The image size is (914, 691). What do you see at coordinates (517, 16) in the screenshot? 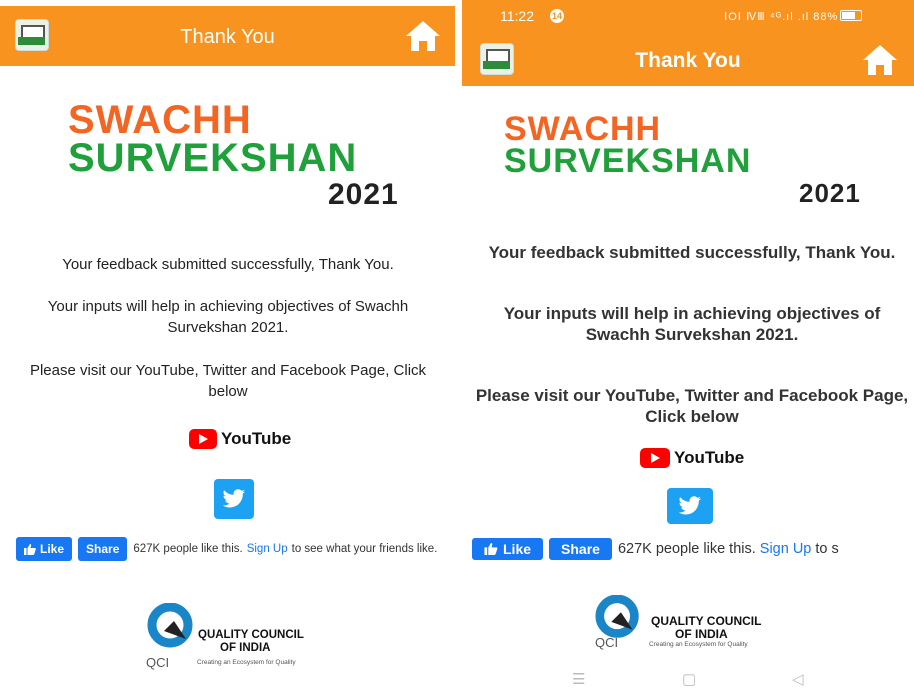
I see `status-time: 11:22` at bounding box center [517, 16].